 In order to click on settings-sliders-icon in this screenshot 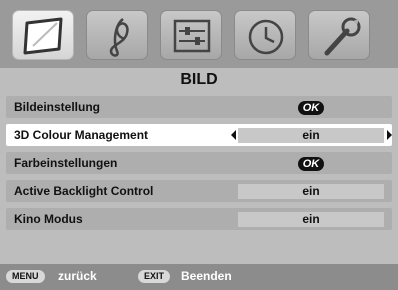, I will do `click(192, 36)`.